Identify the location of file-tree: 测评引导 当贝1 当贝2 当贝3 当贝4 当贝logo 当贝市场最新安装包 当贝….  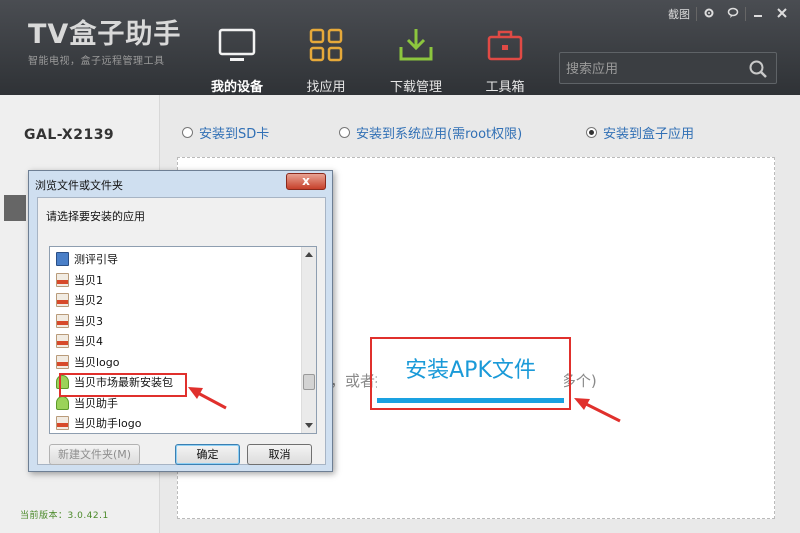
(183, 340).